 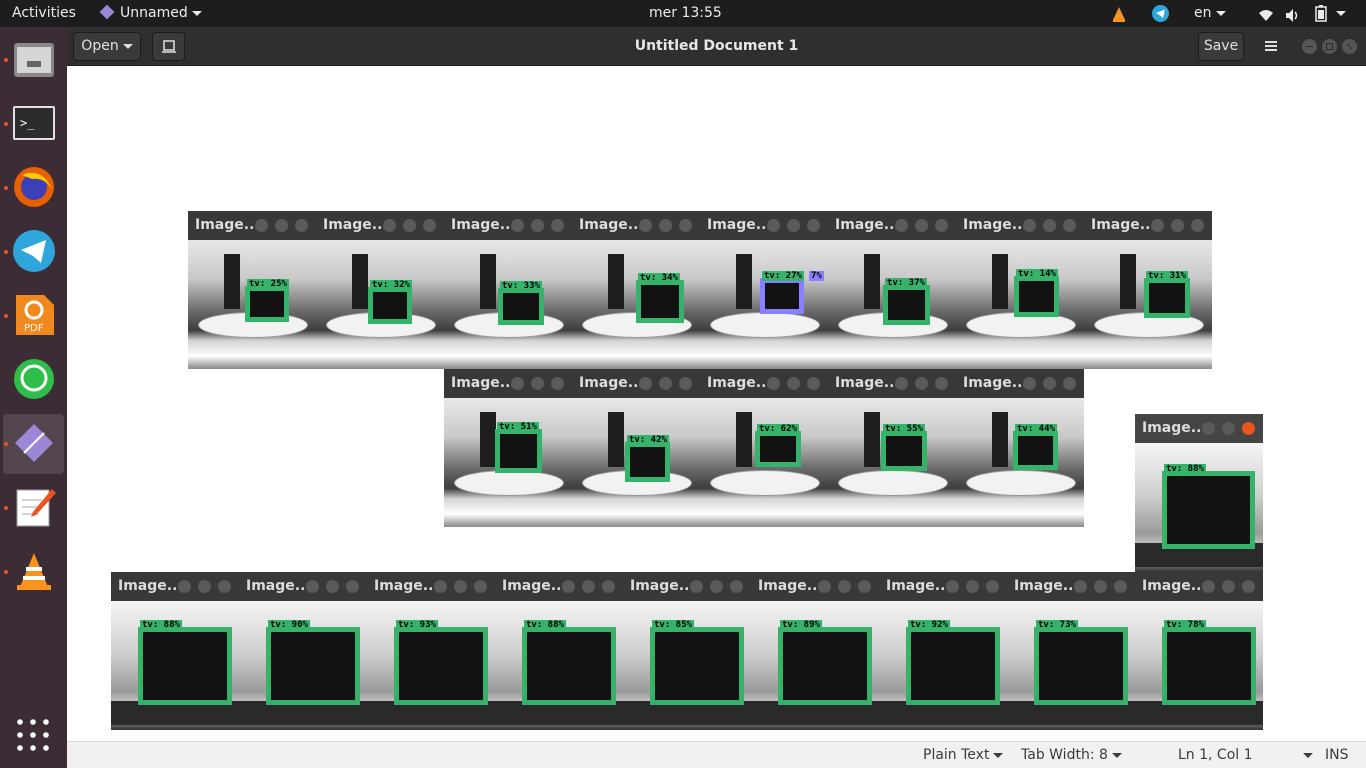 What do you see at coordinates (963, 755) in the screenshot?
I see `language-selector: Plain Text` at bounding box center [963, 755].